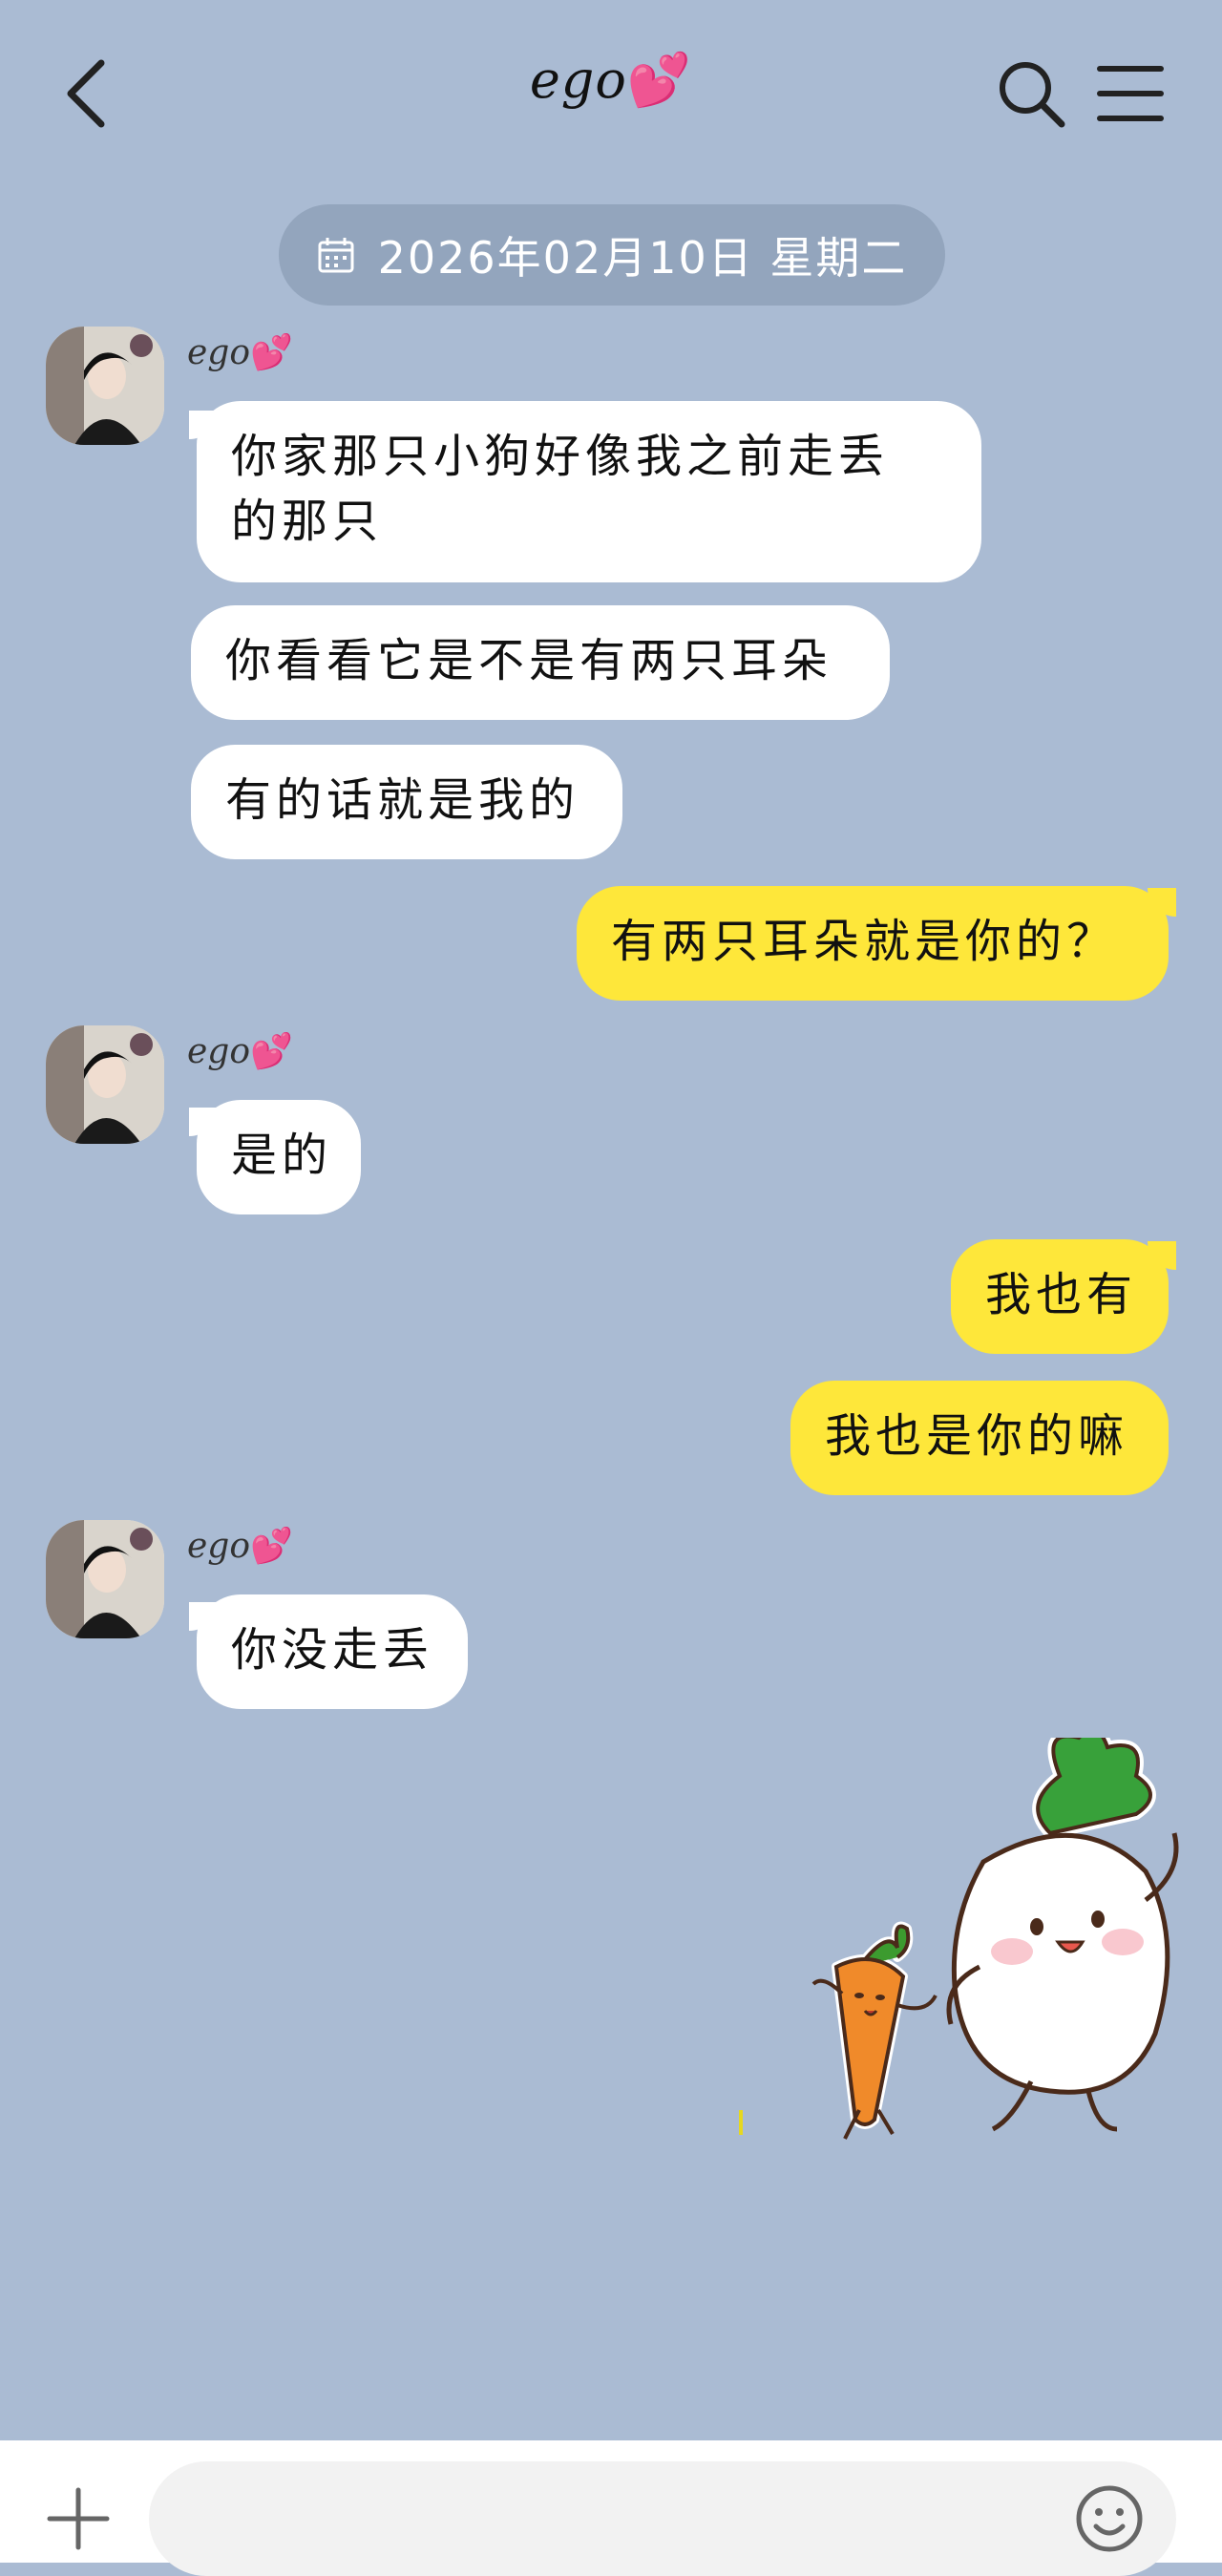  I want to click on message-text: 是的, so click(282, 1155).